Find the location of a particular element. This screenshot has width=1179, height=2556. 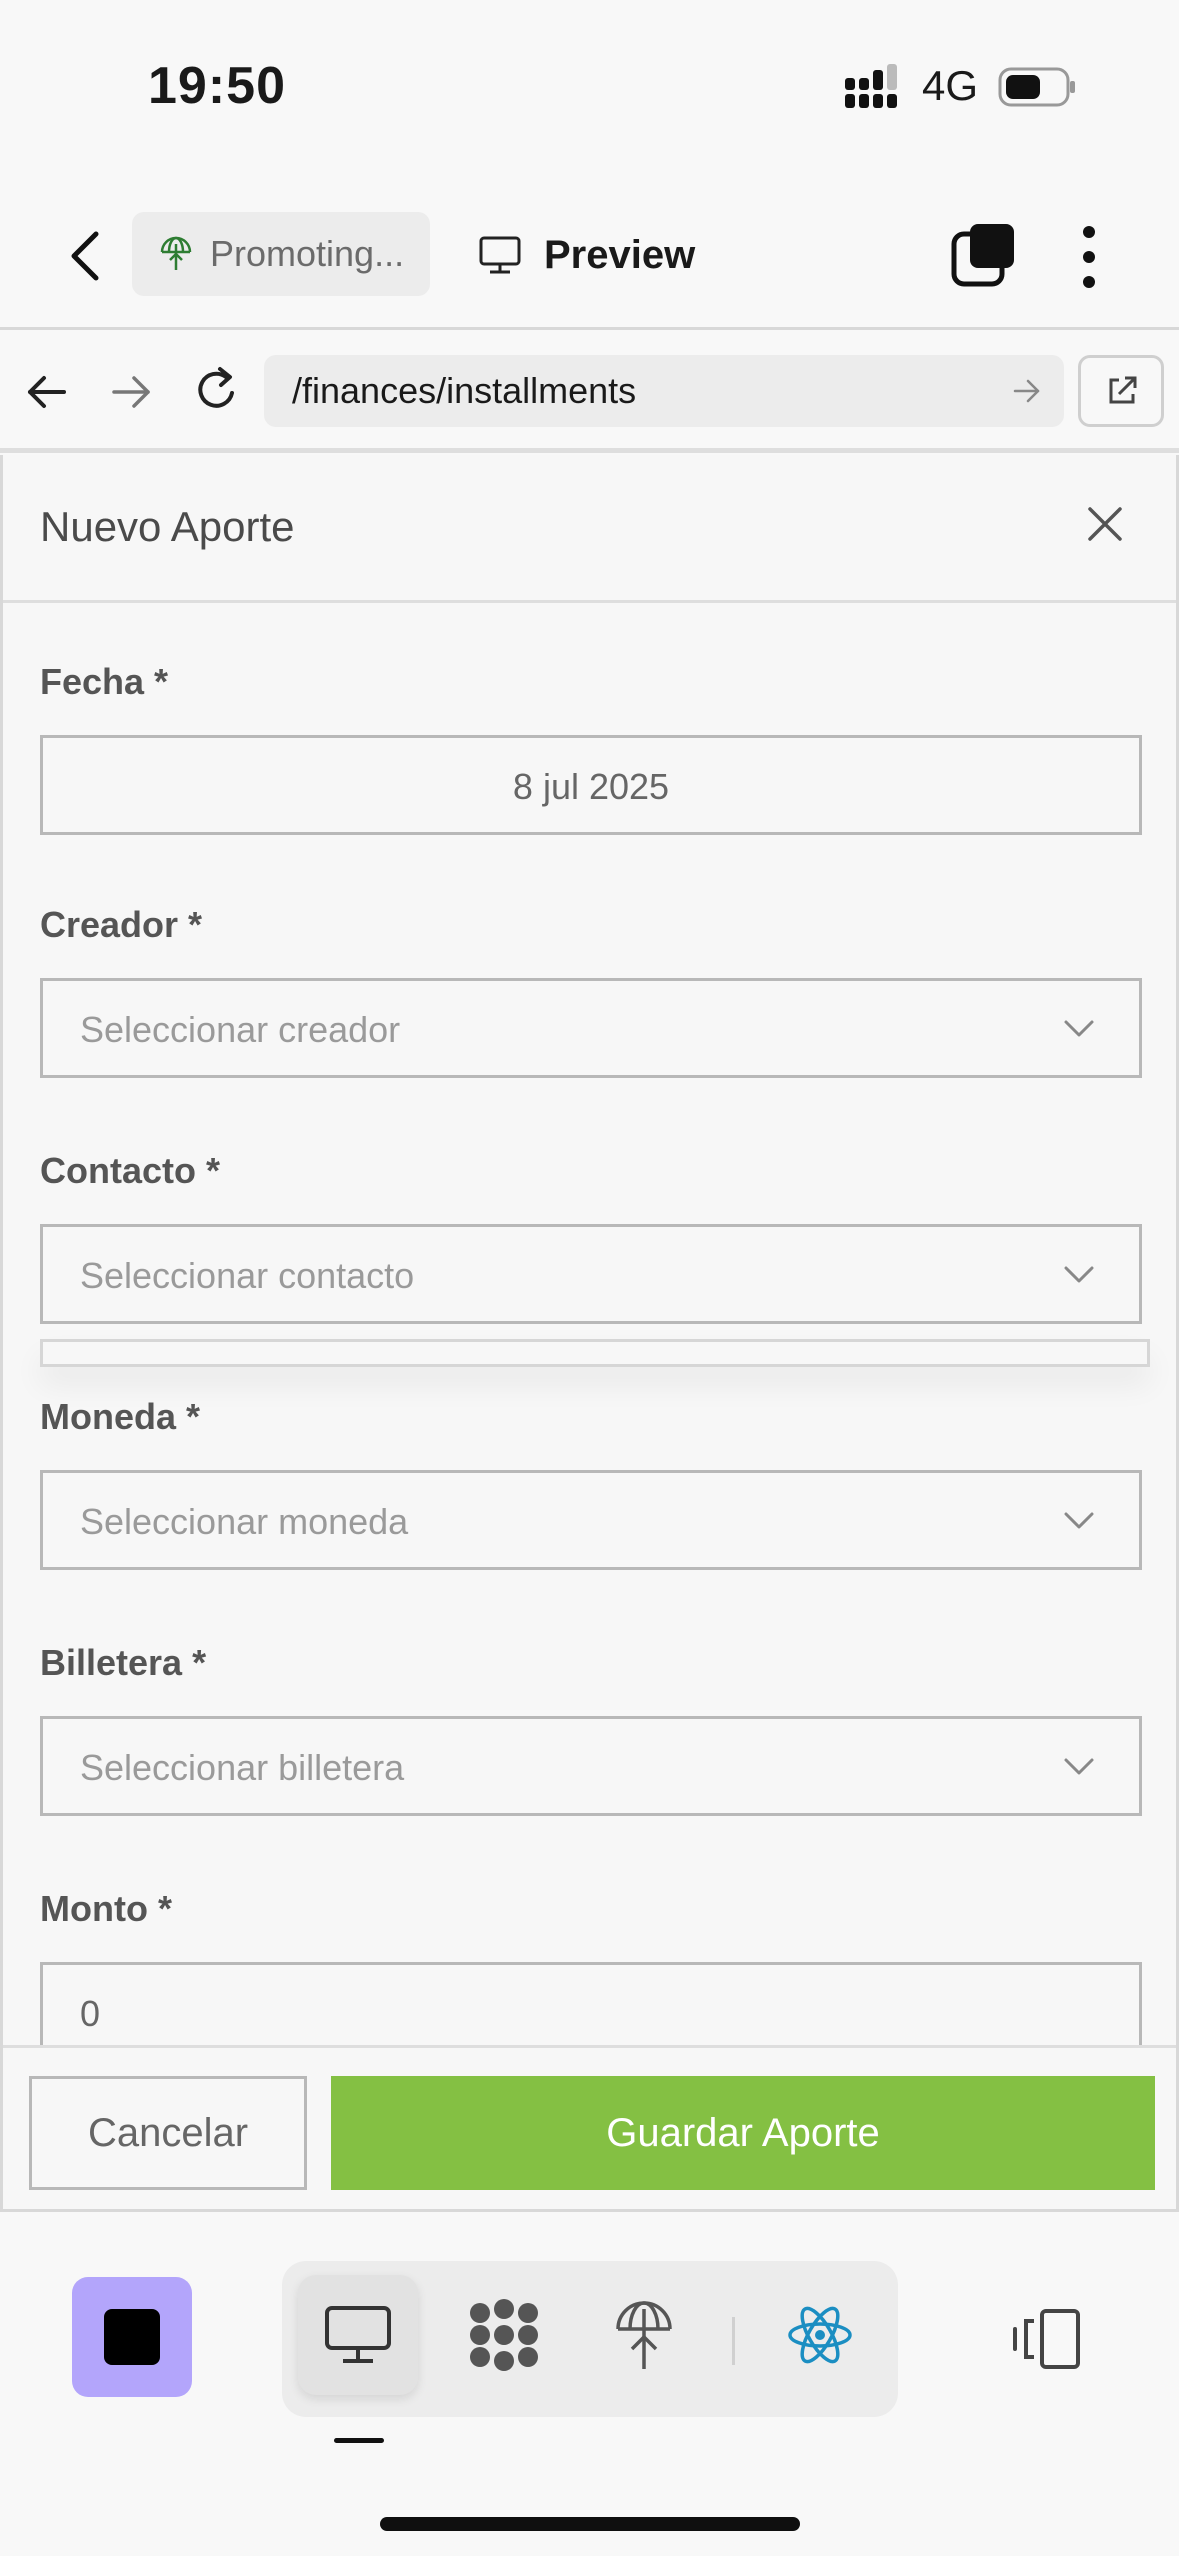

view-switcher is located at coordinates (590, 2339).